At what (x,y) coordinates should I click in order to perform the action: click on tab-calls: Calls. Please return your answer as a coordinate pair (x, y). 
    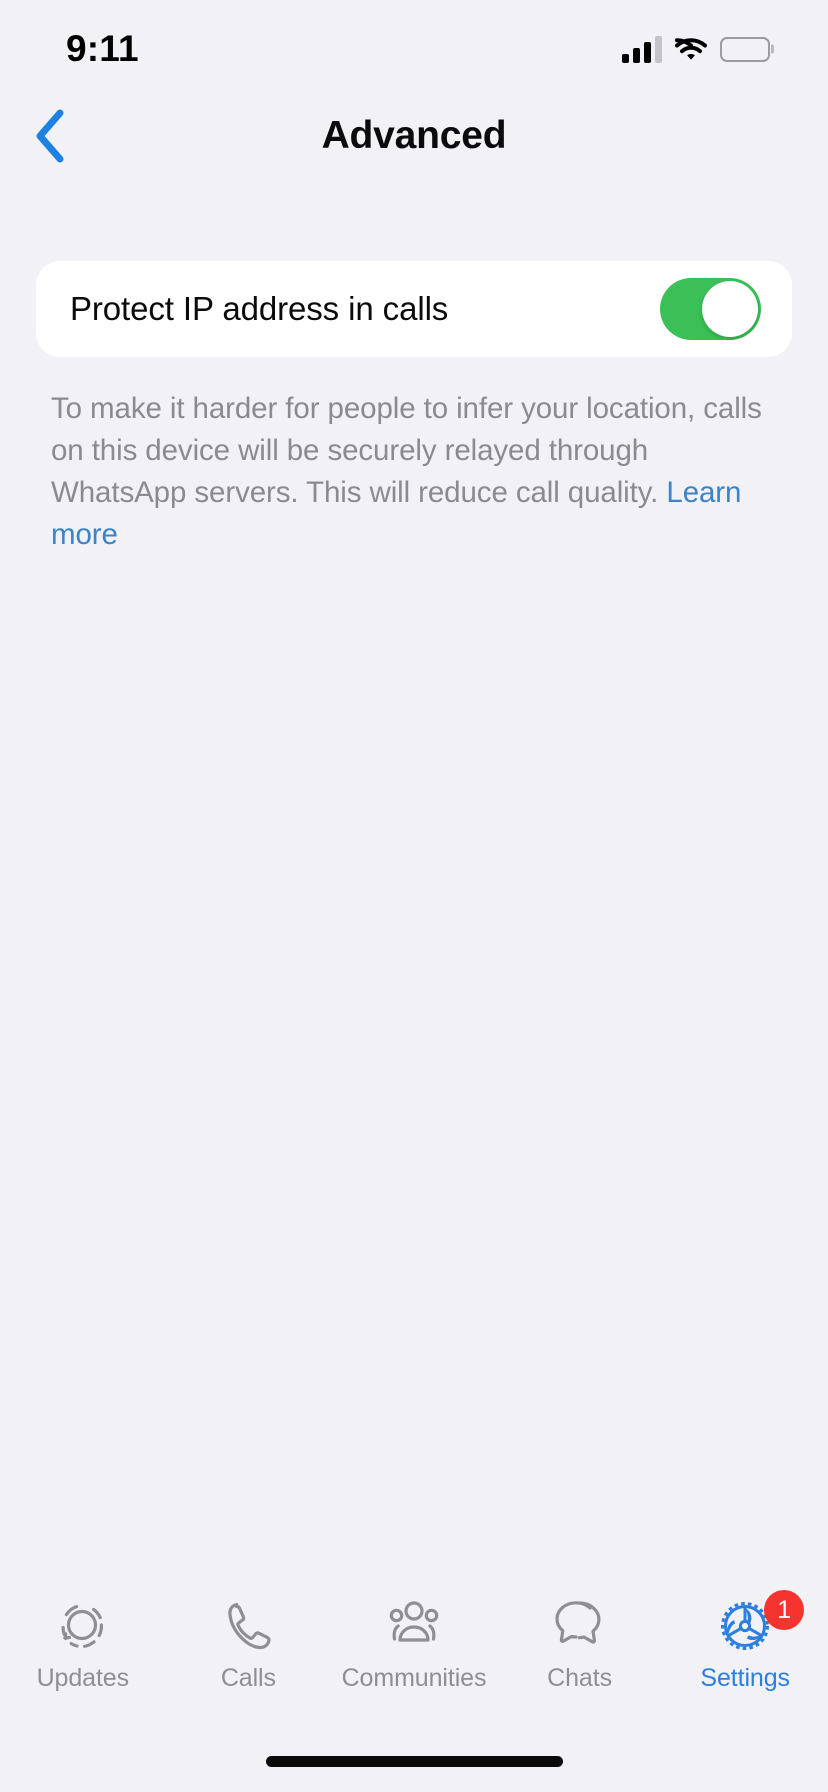
    Looking at the image, I should click on (249, 1644).